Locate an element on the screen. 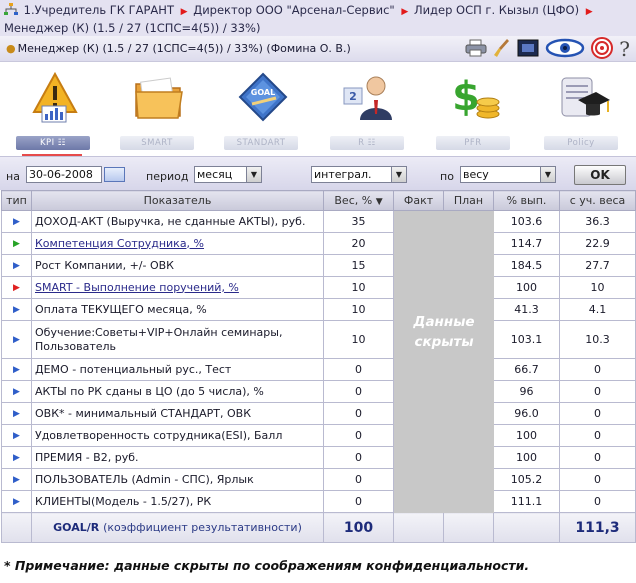 The image size is (636, 583). indicator-link: SMART - Выполнение поручений, % is located at coordinates (137, 287).